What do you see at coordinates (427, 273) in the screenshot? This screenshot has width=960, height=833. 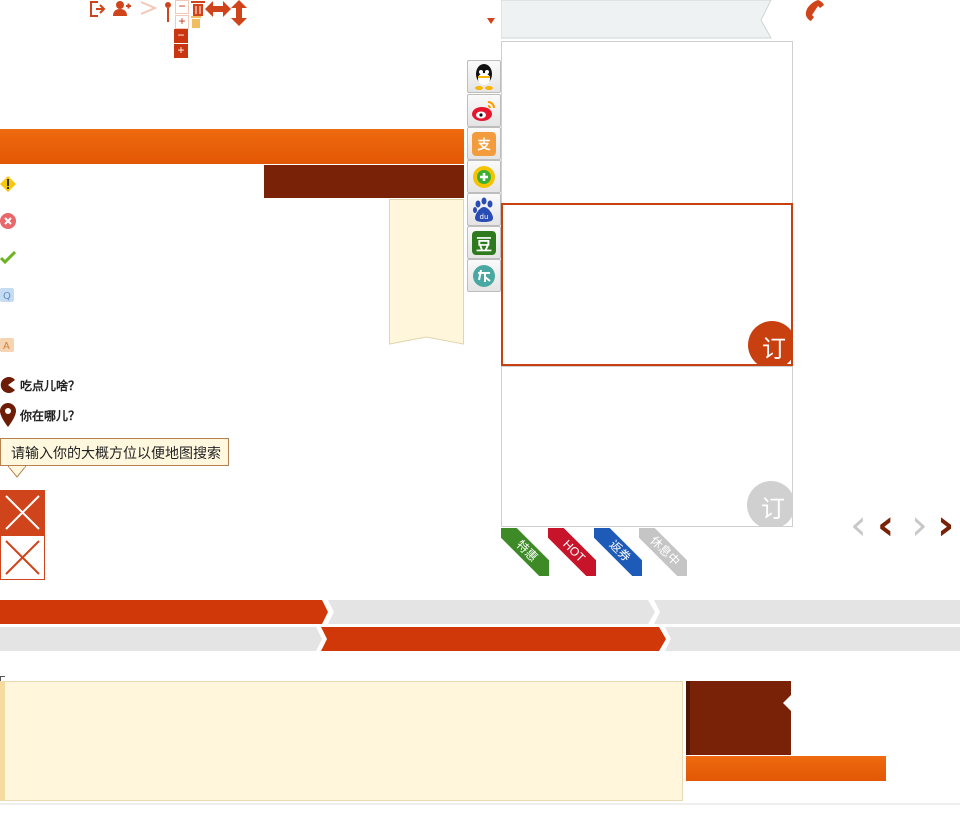 I see `cream-bookmark` at bounding box center [427, 273].